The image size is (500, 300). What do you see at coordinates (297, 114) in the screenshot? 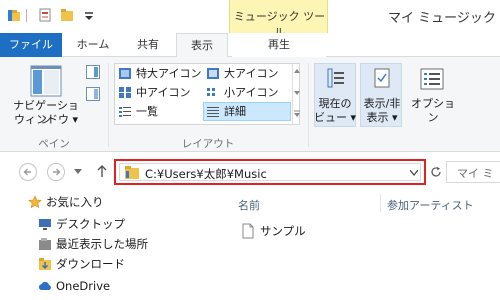
I see `gallery-expand-icon` at bounding box center [297, 114].